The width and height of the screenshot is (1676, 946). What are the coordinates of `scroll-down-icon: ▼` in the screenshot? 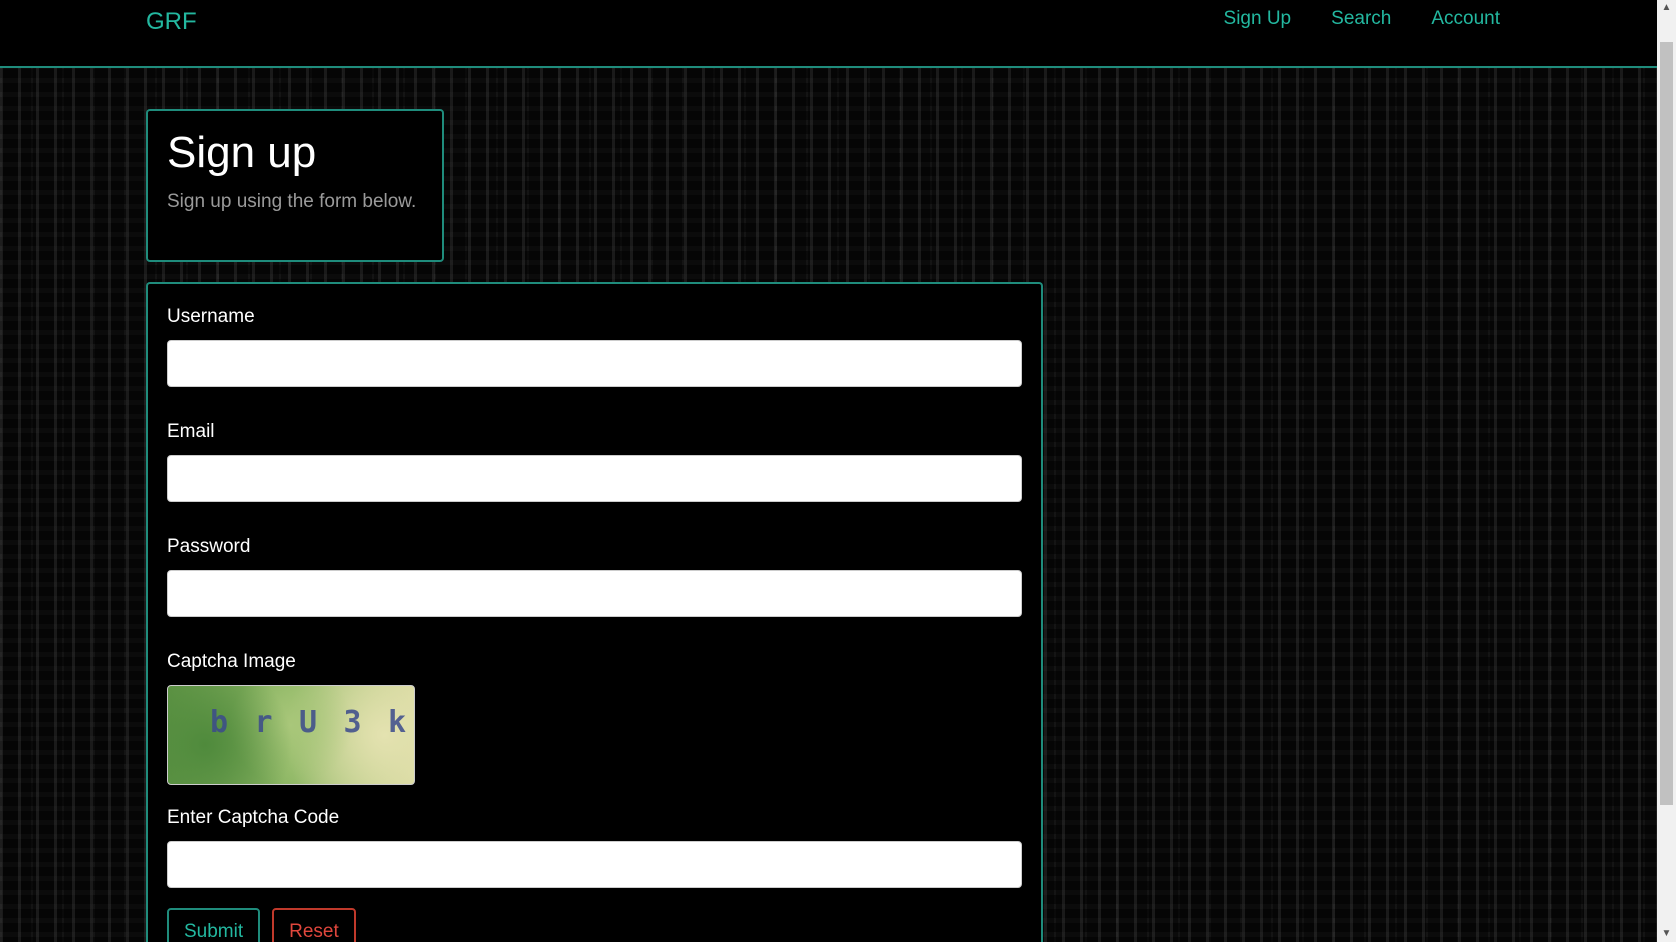 It's located at (1666, 934).